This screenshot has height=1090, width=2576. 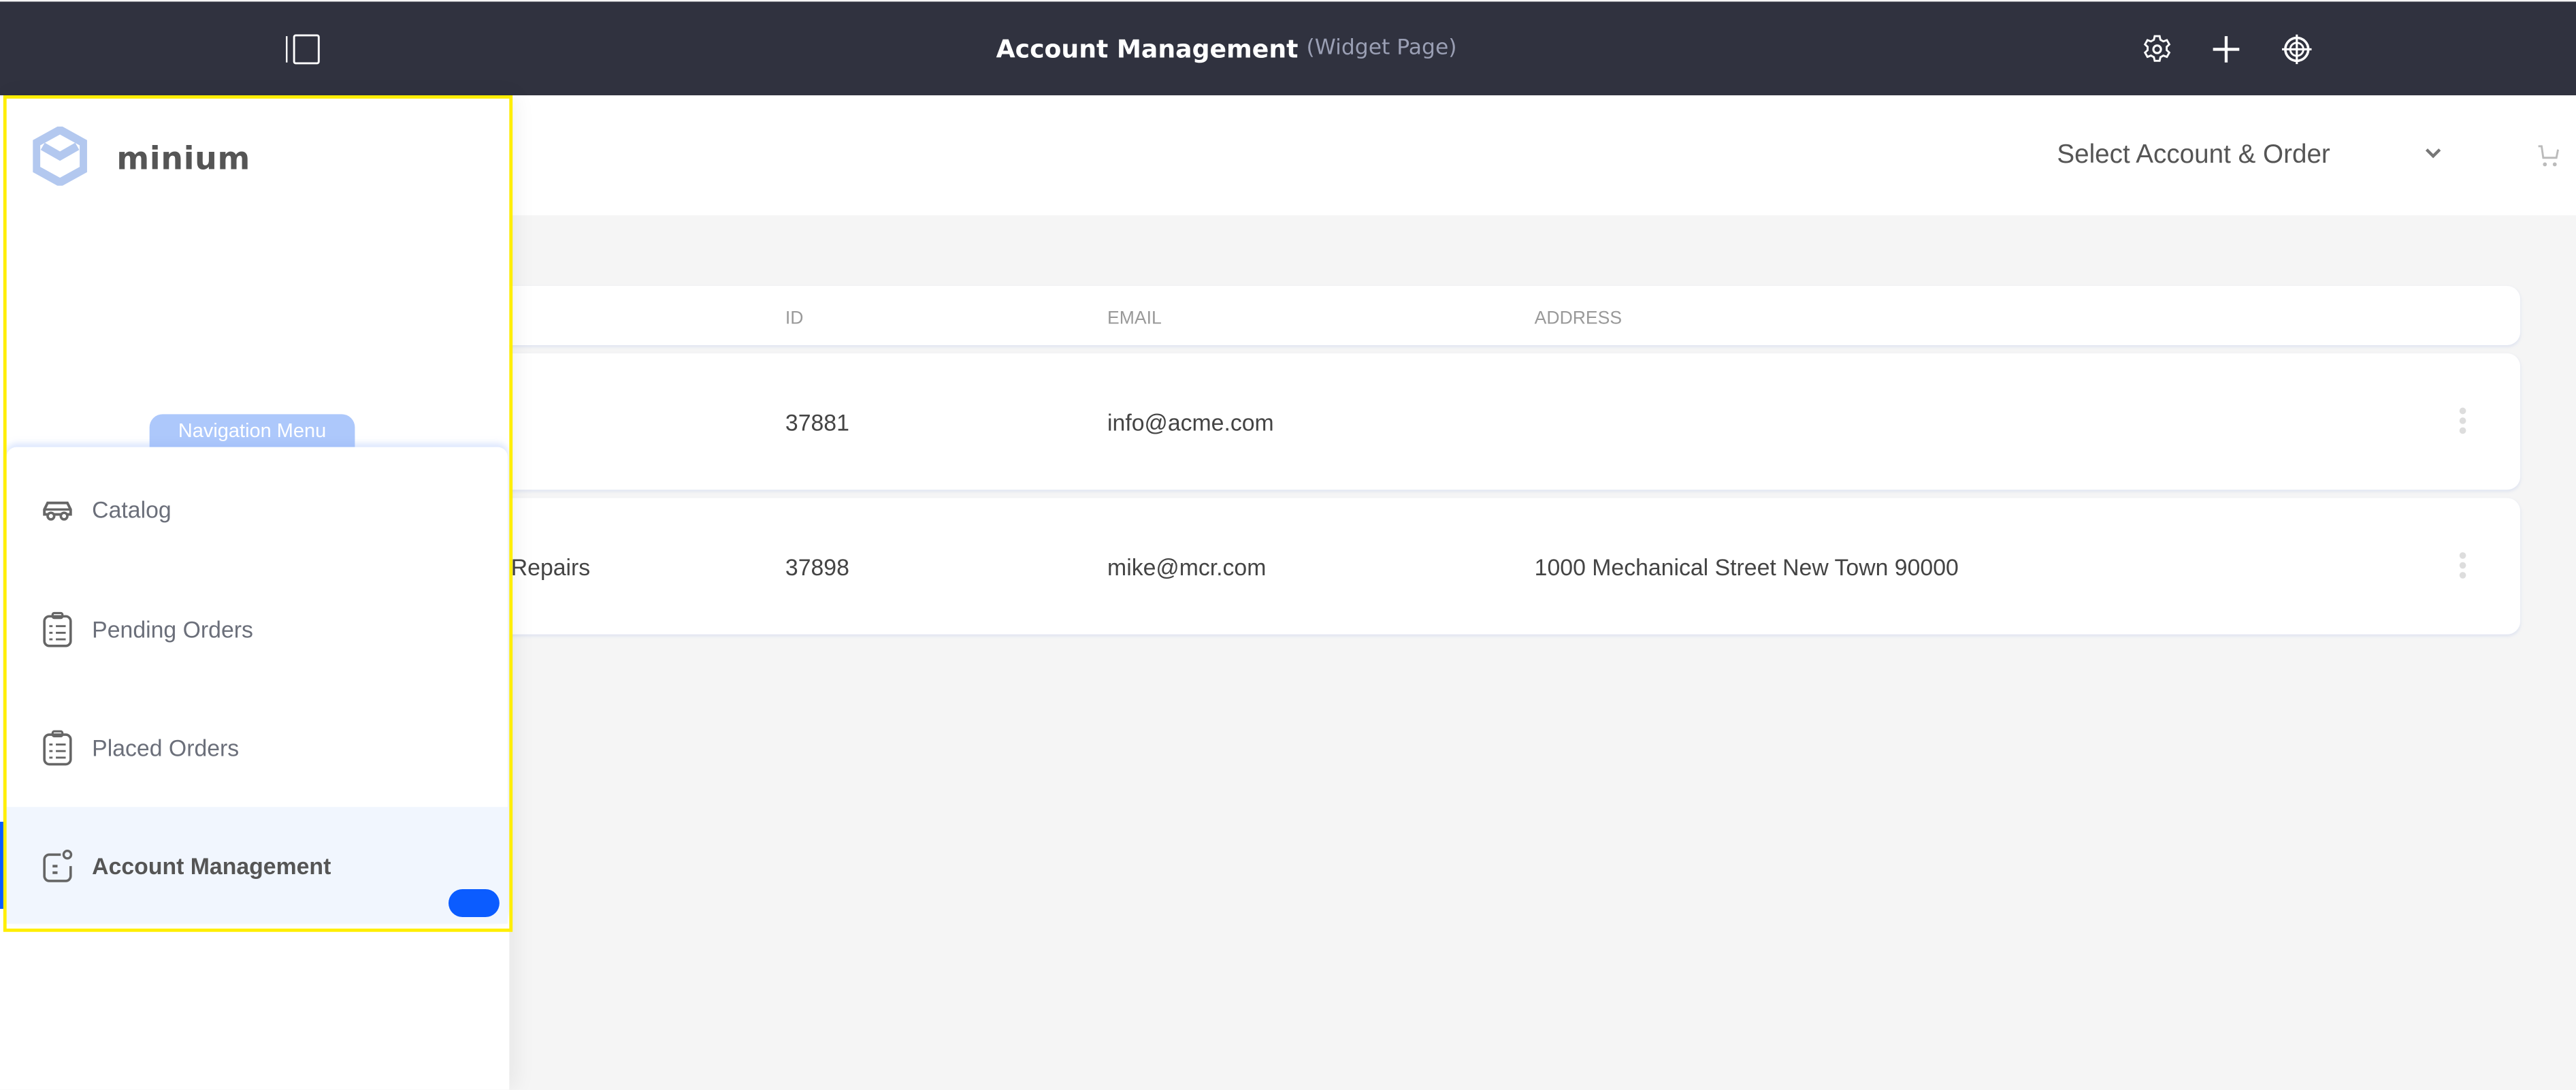 What do you see at coordinates (1746, 567) in the screenshot?
I see `account-address: 1000 Mechanical Street New Town 90000` at bounding box center [1746, 567].